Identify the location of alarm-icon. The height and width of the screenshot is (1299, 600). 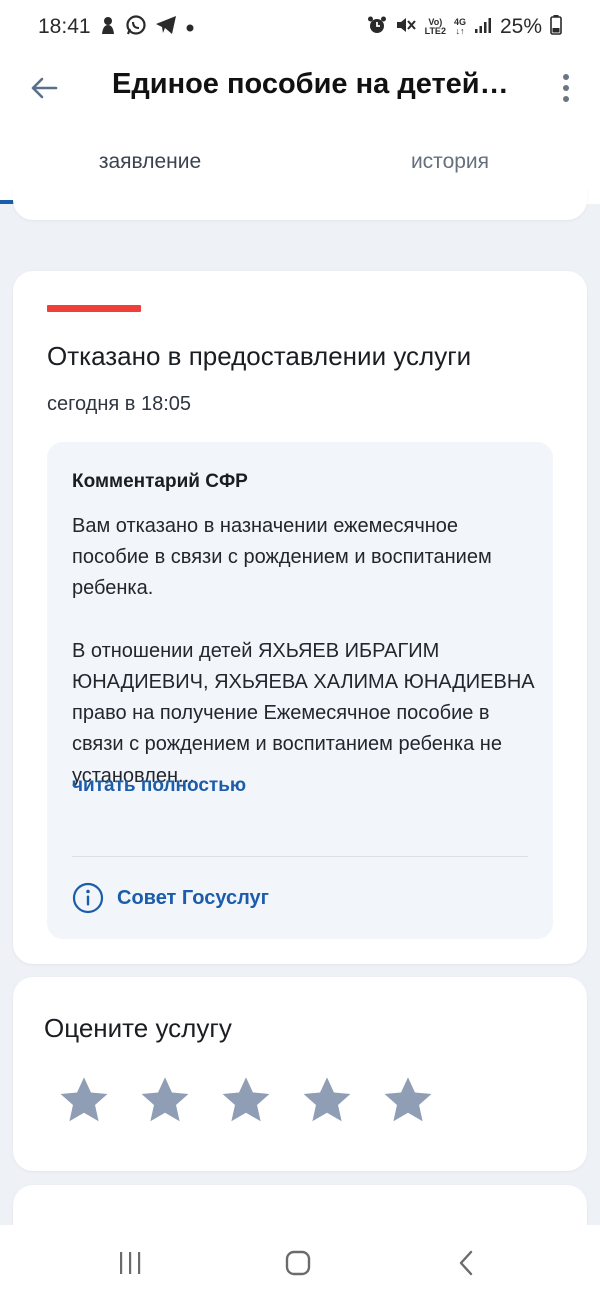
(377, 27).